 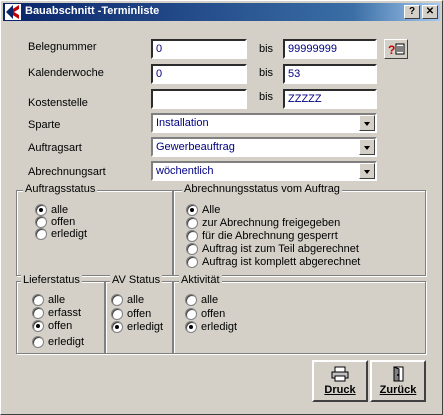 I want to click on kostenstelle-to-input: ZZZZZ, so click(x=330, y=99).